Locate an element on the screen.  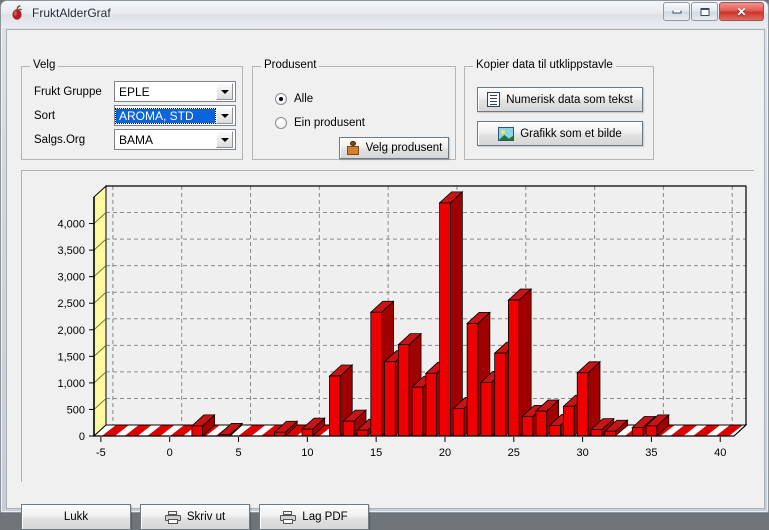
close-icon: ✕ is located at coordinates (741, 11).